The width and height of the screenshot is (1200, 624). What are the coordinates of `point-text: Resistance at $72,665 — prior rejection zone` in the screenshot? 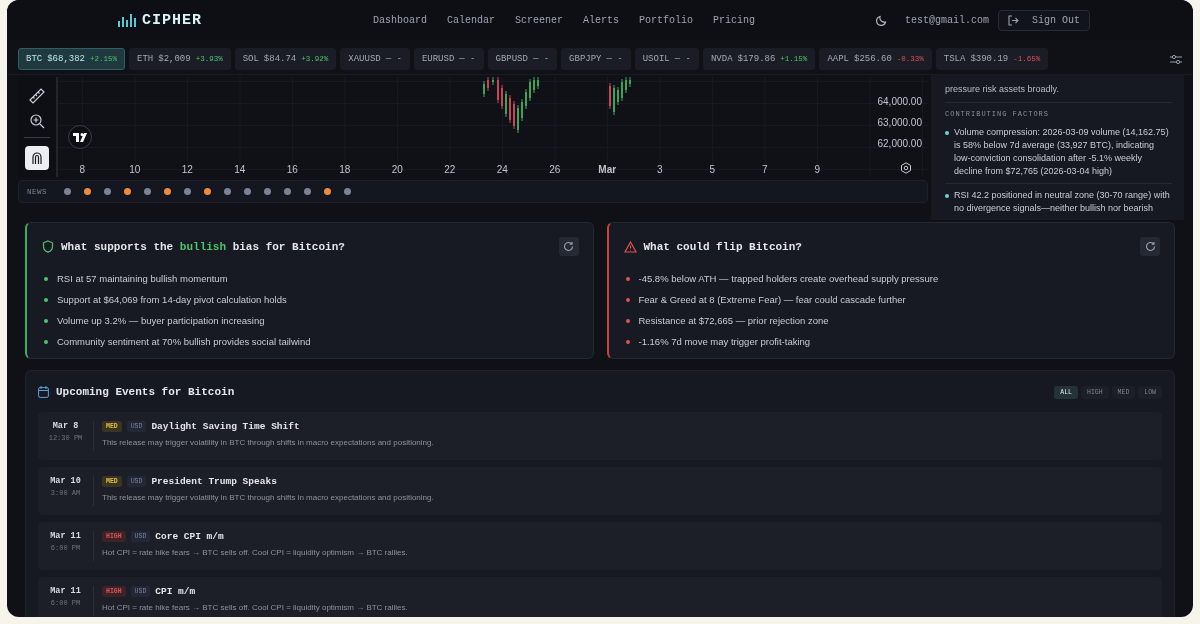 It's located at (733, 320).